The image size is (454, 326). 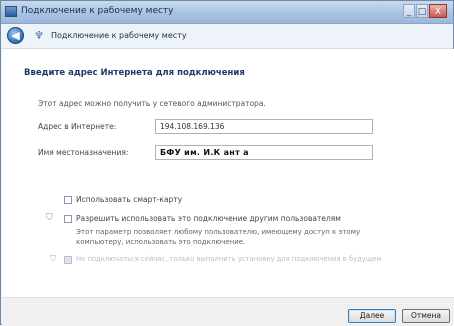 What do you see at coordinates (83, 152) in the screenshot?
I see `destination-name-label: Имя местоназначения:` at bounding box center [83, 152].